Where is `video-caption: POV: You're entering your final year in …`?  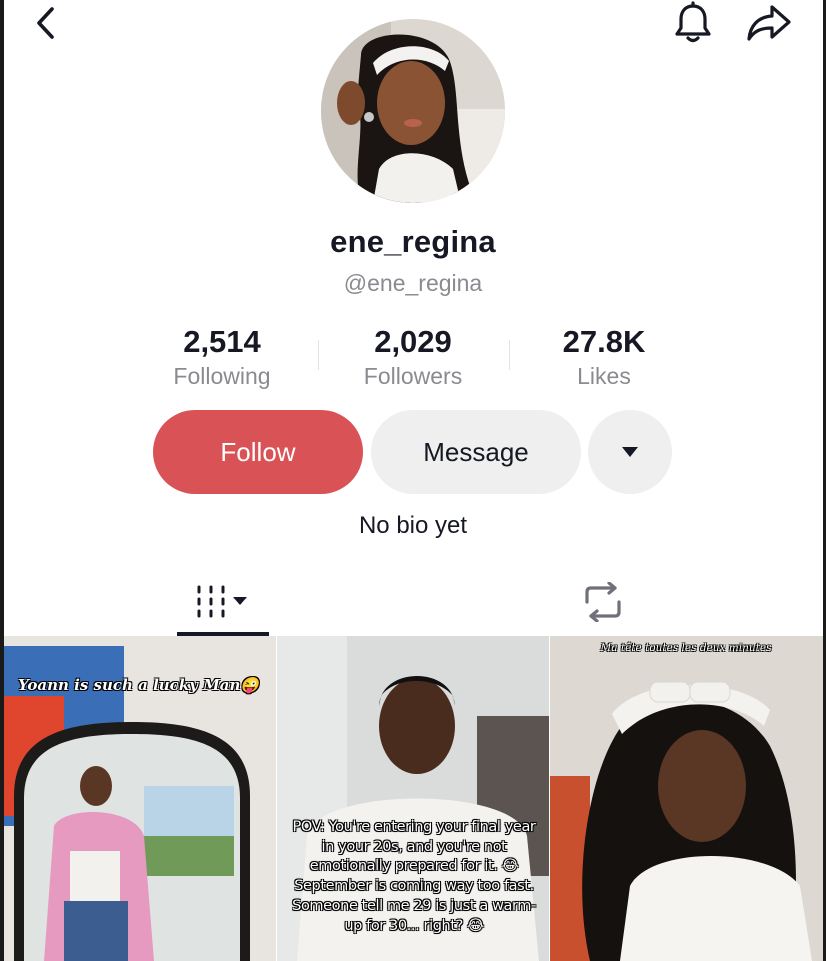 video-caption: POV: You're entering your final year in … is located at coordinates (414, 876).